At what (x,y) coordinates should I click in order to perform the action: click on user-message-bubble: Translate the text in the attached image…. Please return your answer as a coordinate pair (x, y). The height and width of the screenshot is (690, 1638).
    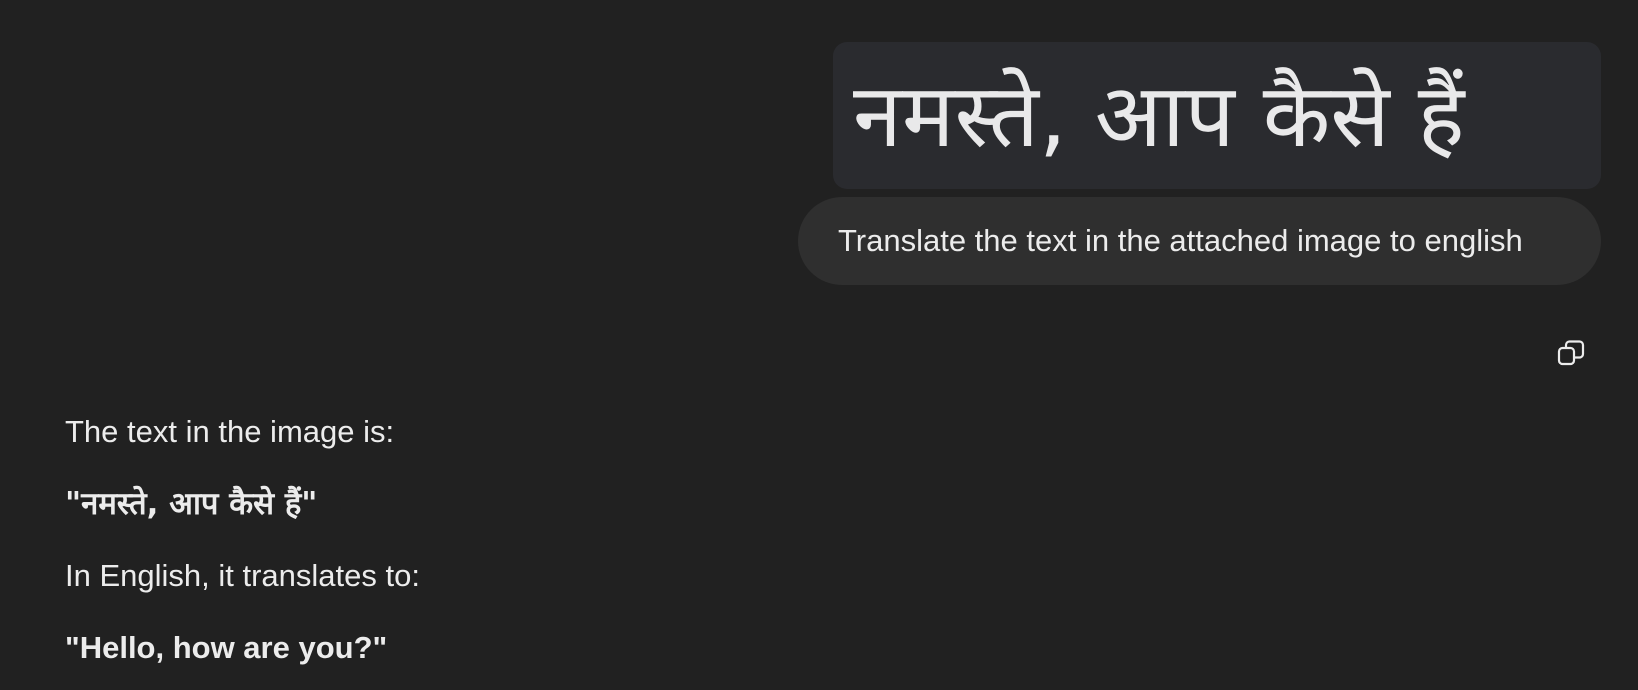
    Looking at the image, I should click on (1199, 241).